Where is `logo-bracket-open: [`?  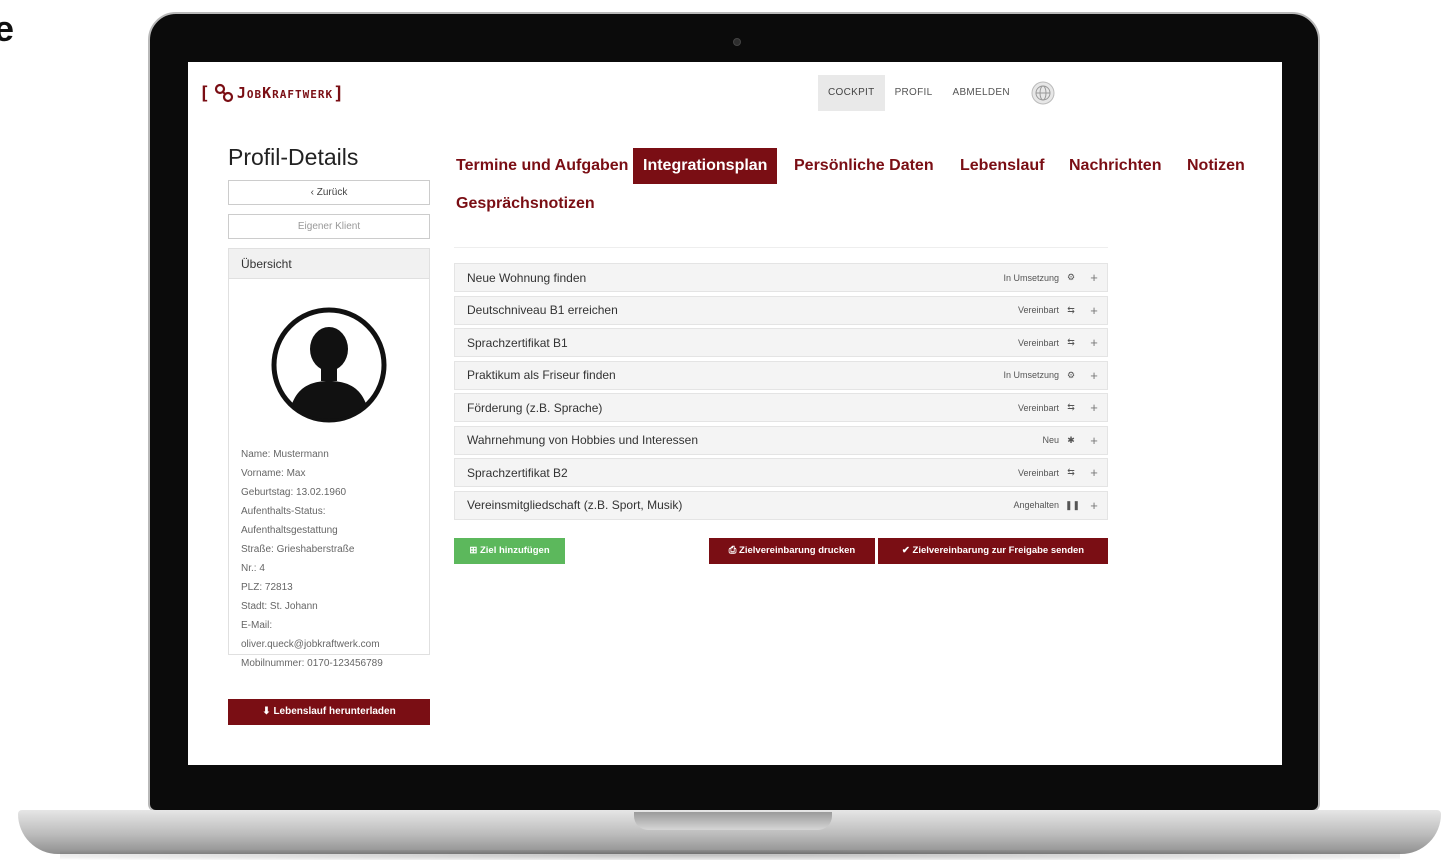 logo-bracket-open: [ is located at coordinates (205, 93).